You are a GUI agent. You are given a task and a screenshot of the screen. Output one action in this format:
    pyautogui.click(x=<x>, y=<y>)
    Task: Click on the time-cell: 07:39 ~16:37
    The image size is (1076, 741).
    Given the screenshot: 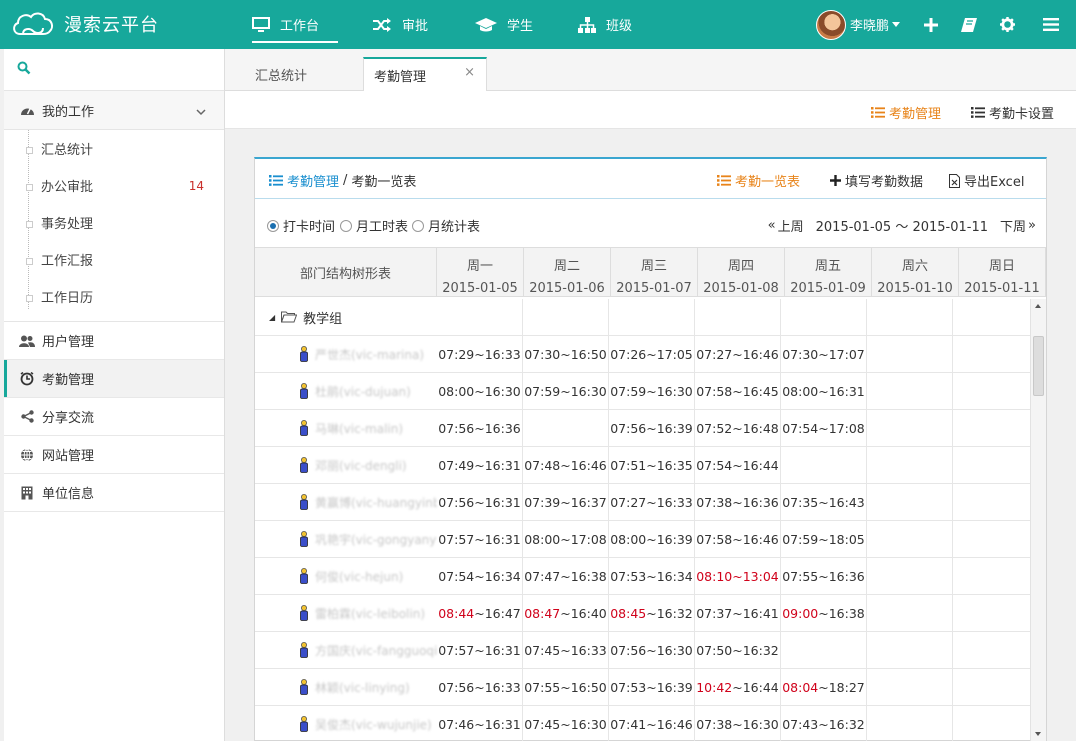 What is the action you would take?
    pyautogui.click(x=566, y=502)
    